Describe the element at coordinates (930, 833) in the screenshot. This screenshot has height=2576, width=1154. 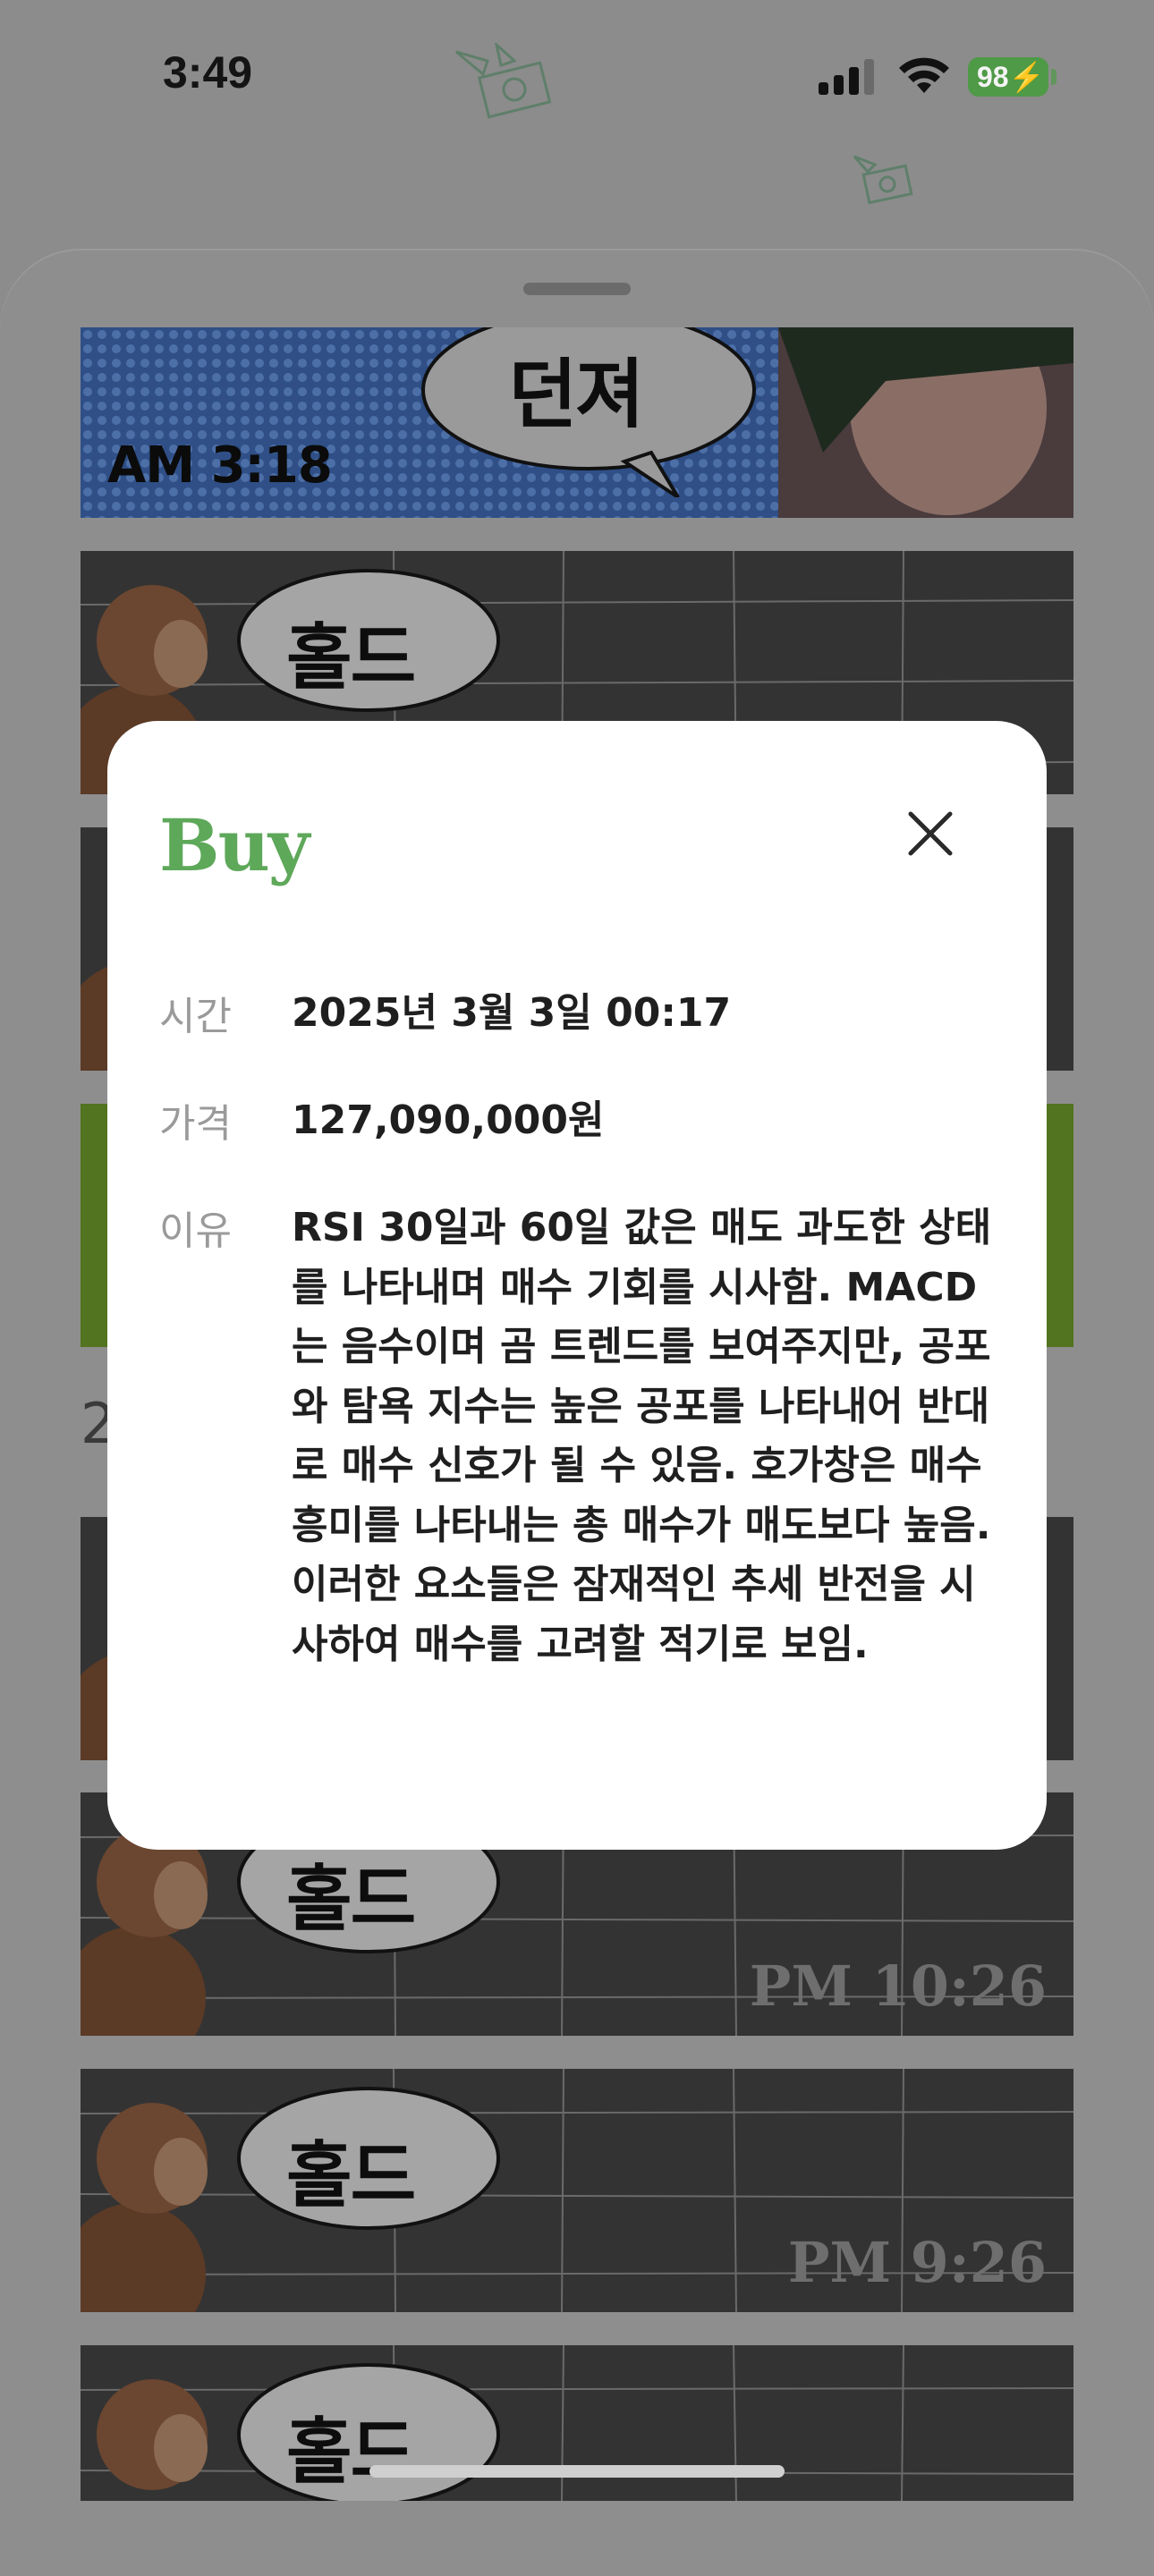
I see `close-icon` at that location.